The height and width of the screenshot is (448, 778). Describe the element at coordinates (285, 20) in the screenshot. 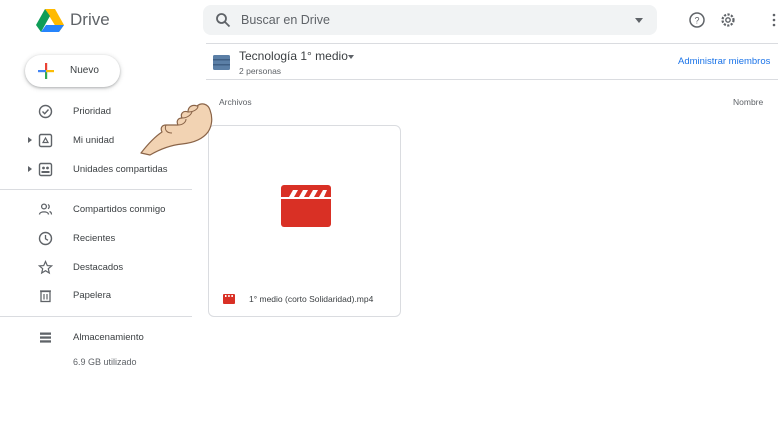

I see `search-input: Buscar en Drive` at that location.